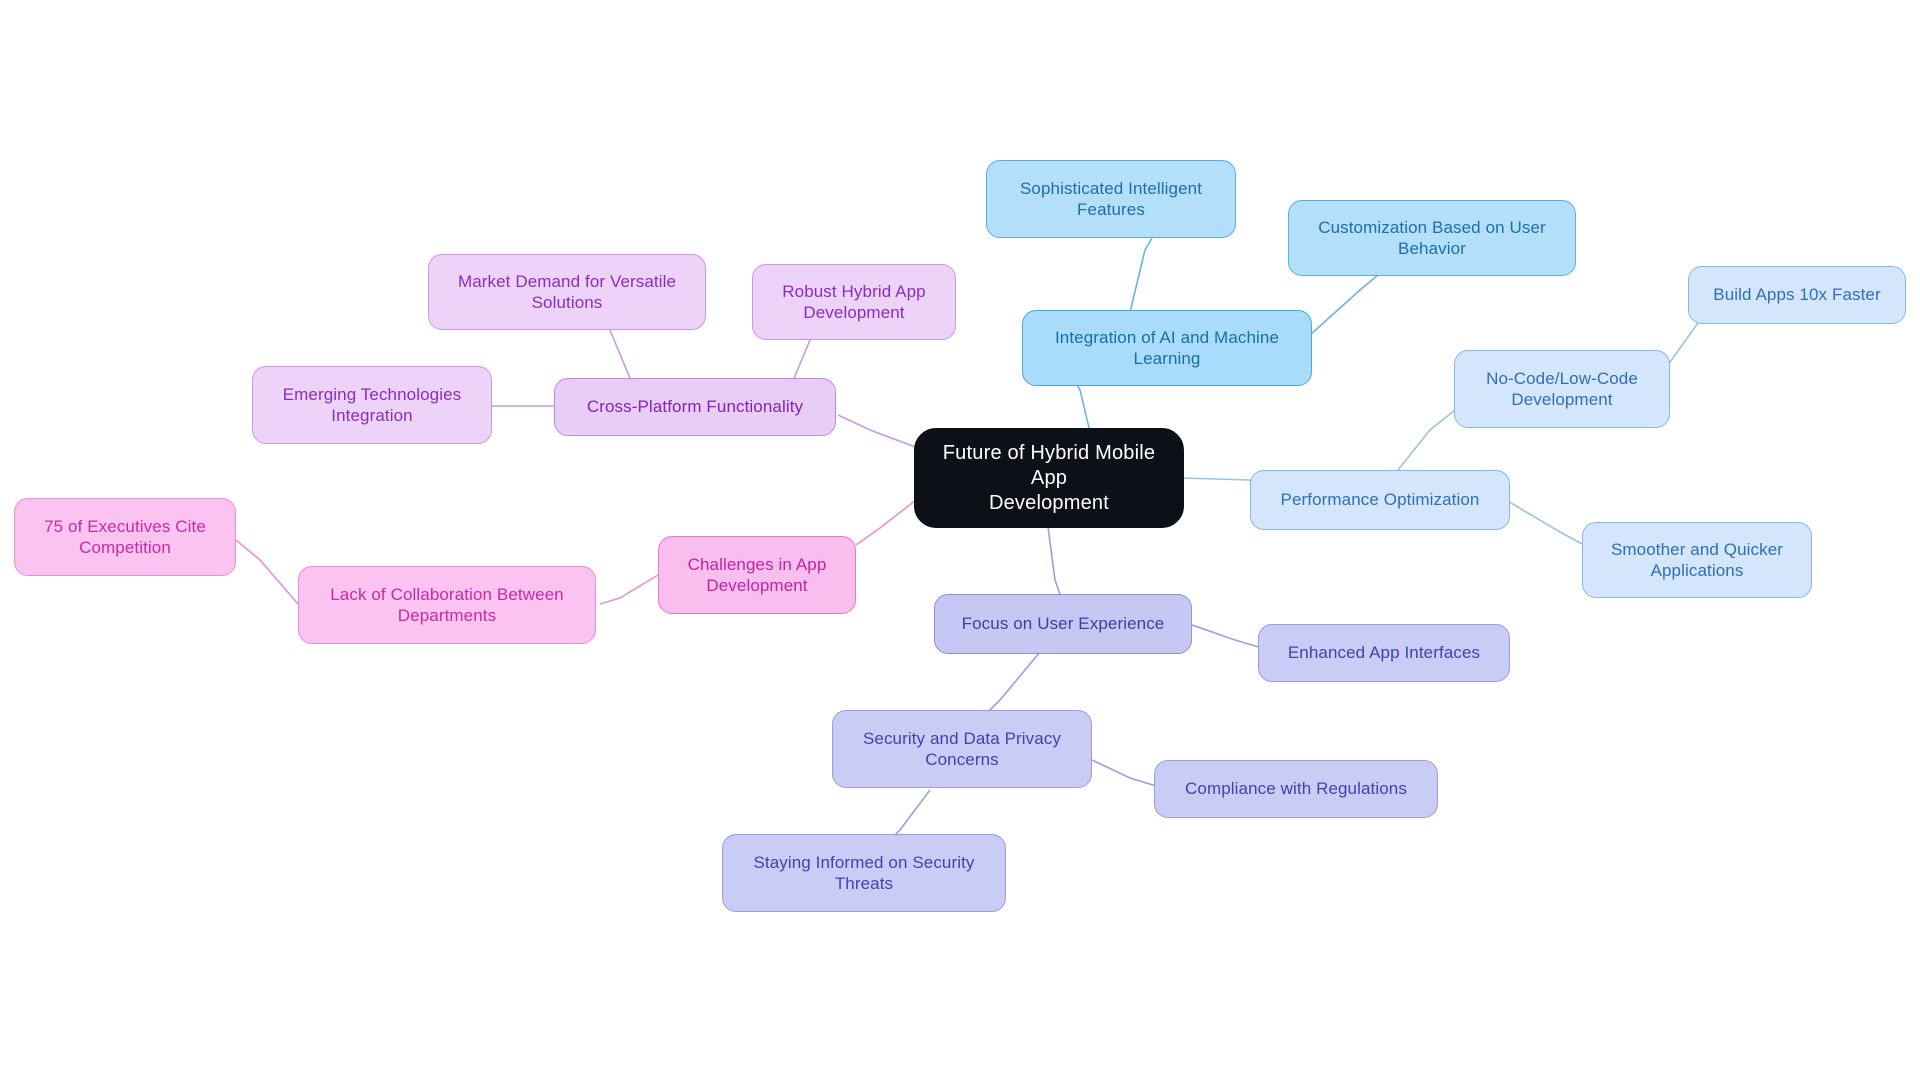 Image resolution: width=1920 pixels, height=1083 pixels. I want to click on node-executives-cite-competition: 75 of Executives Cite Competition, so click(125, 537).